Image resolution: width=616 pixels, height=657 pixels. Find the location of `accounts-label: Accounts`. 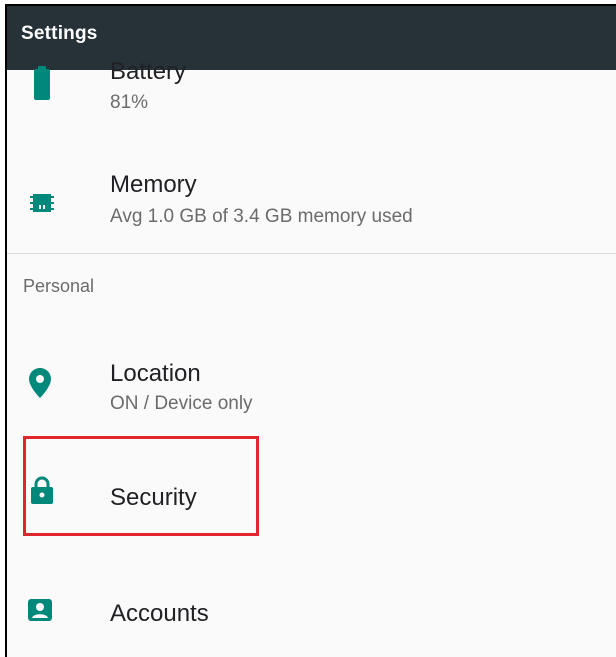

accounts-label: Accounts is located at coordinates (159, 613).